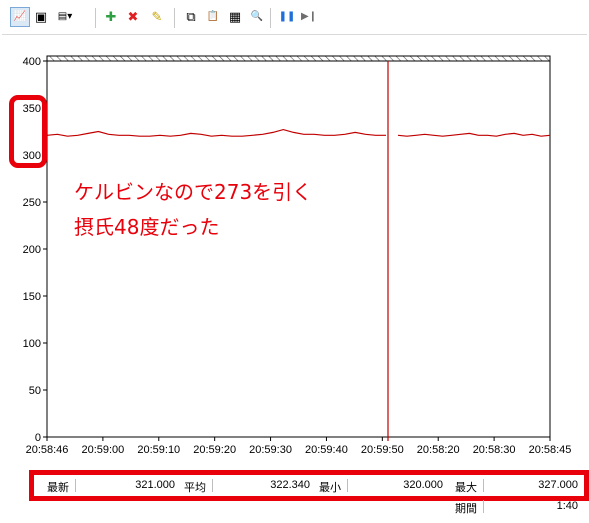 The height and width of the screenshot is (523, 589). I want to click on chart-top-band, so click(298, 58).